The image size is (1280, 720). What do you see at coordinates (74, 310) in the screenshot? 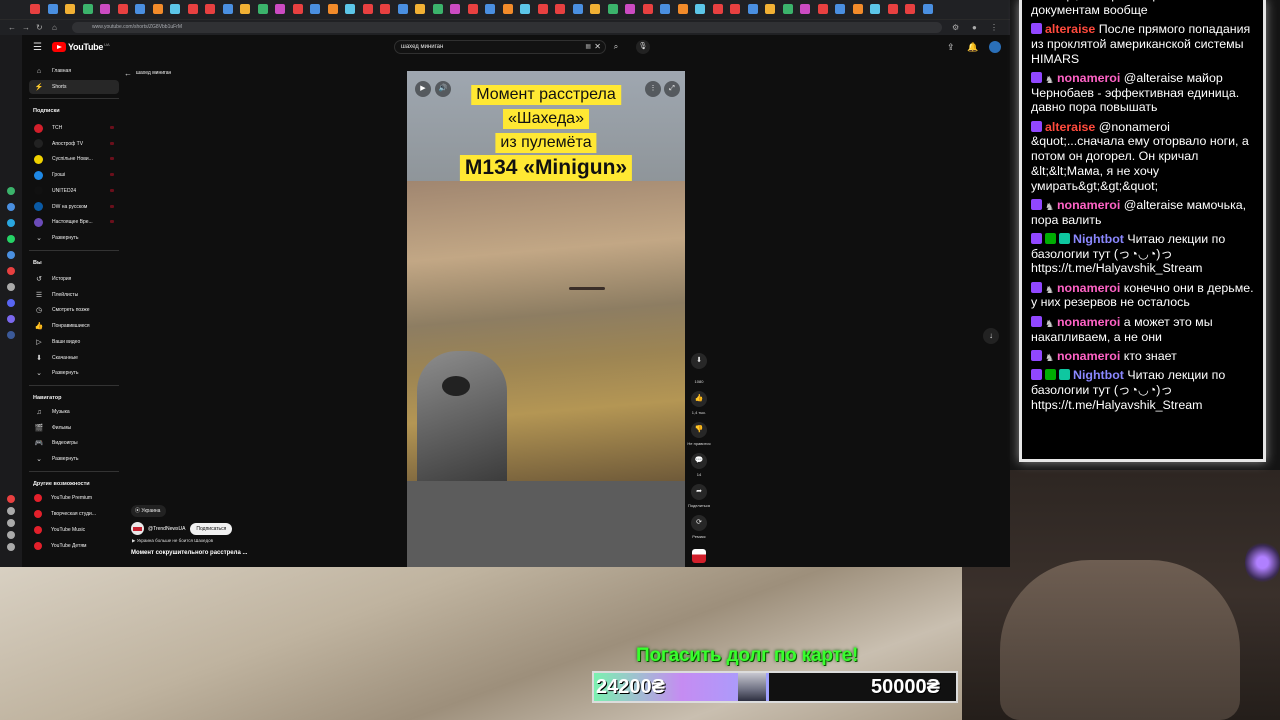
I see `sidebar-item: ◷ Смотреть позже` at bounding box center [74, 310].